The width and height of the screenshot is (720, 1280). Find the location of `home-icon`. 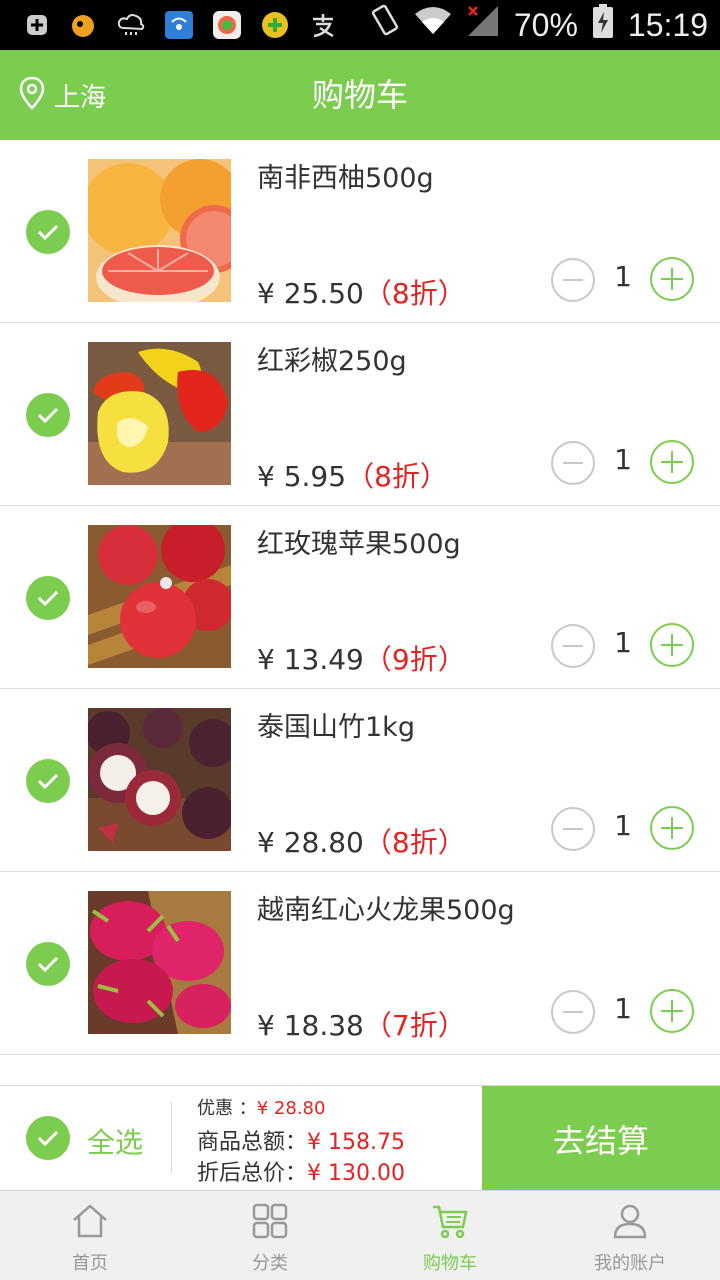

home-icon is located at coordinates (90, 1221).